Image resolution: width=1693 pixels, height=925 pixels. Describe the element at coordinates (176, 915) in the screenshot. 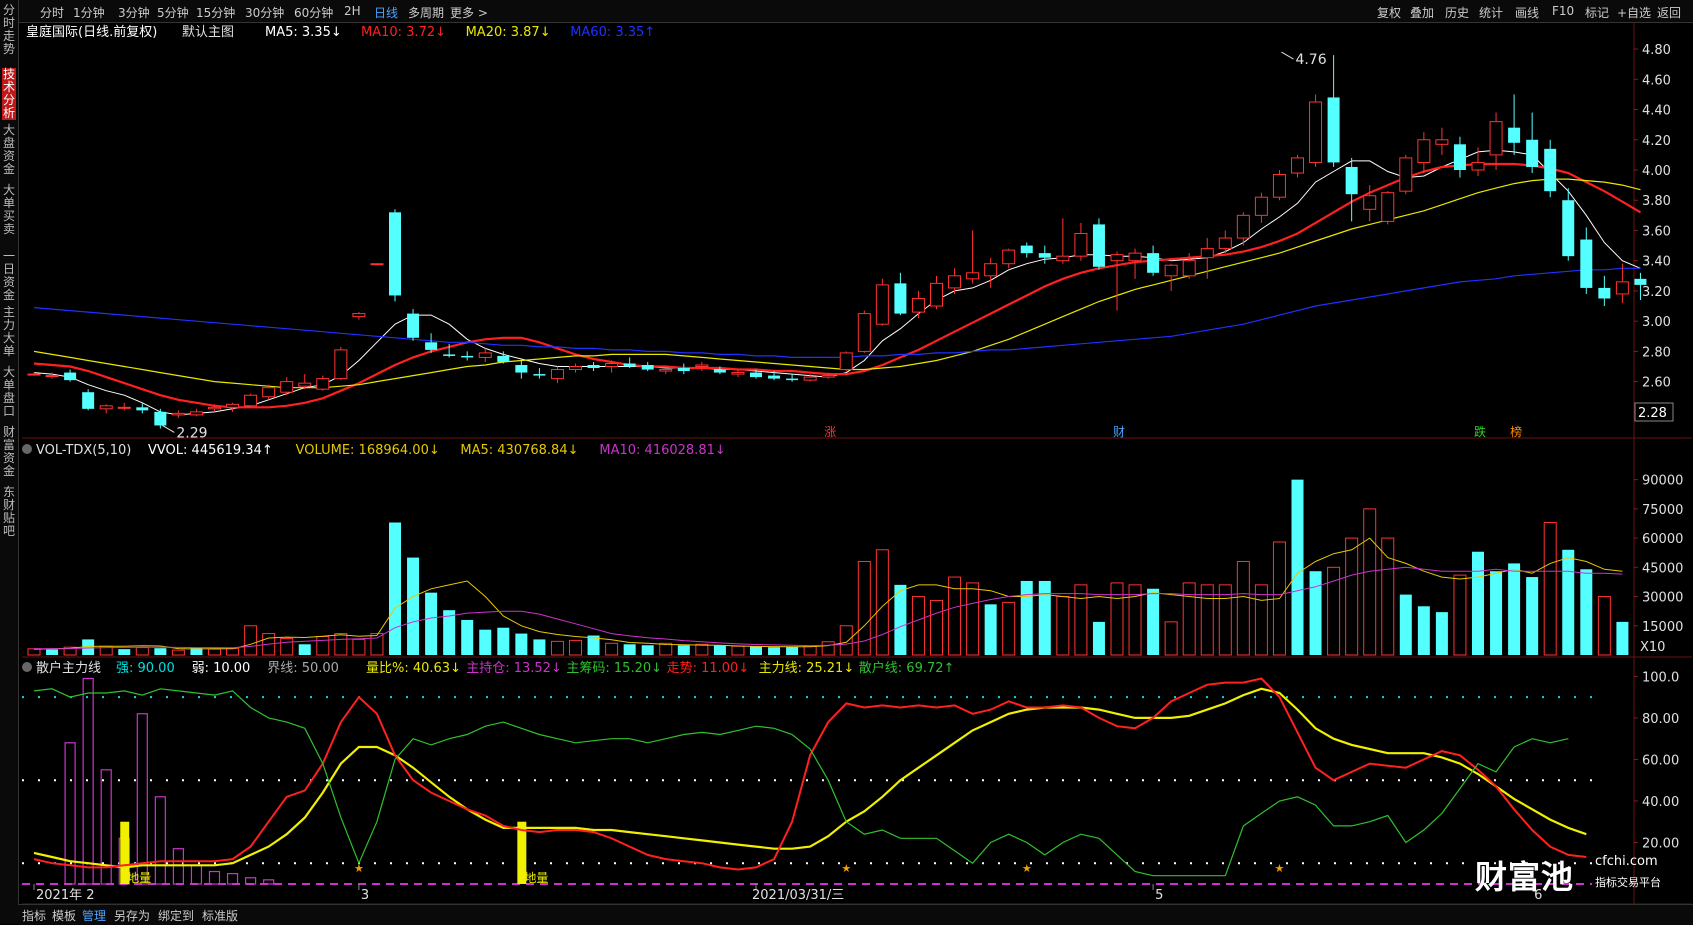

I see `bottom-tab-4: 绑定到` at that location.